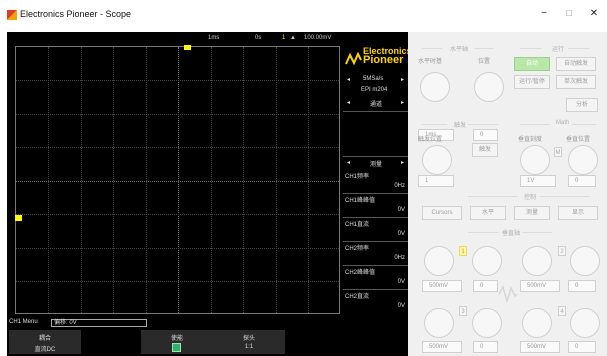 The width and height of the screenshot is (607, 356). I want to click on ch4-position-spinner: 0, so click(582, 347).